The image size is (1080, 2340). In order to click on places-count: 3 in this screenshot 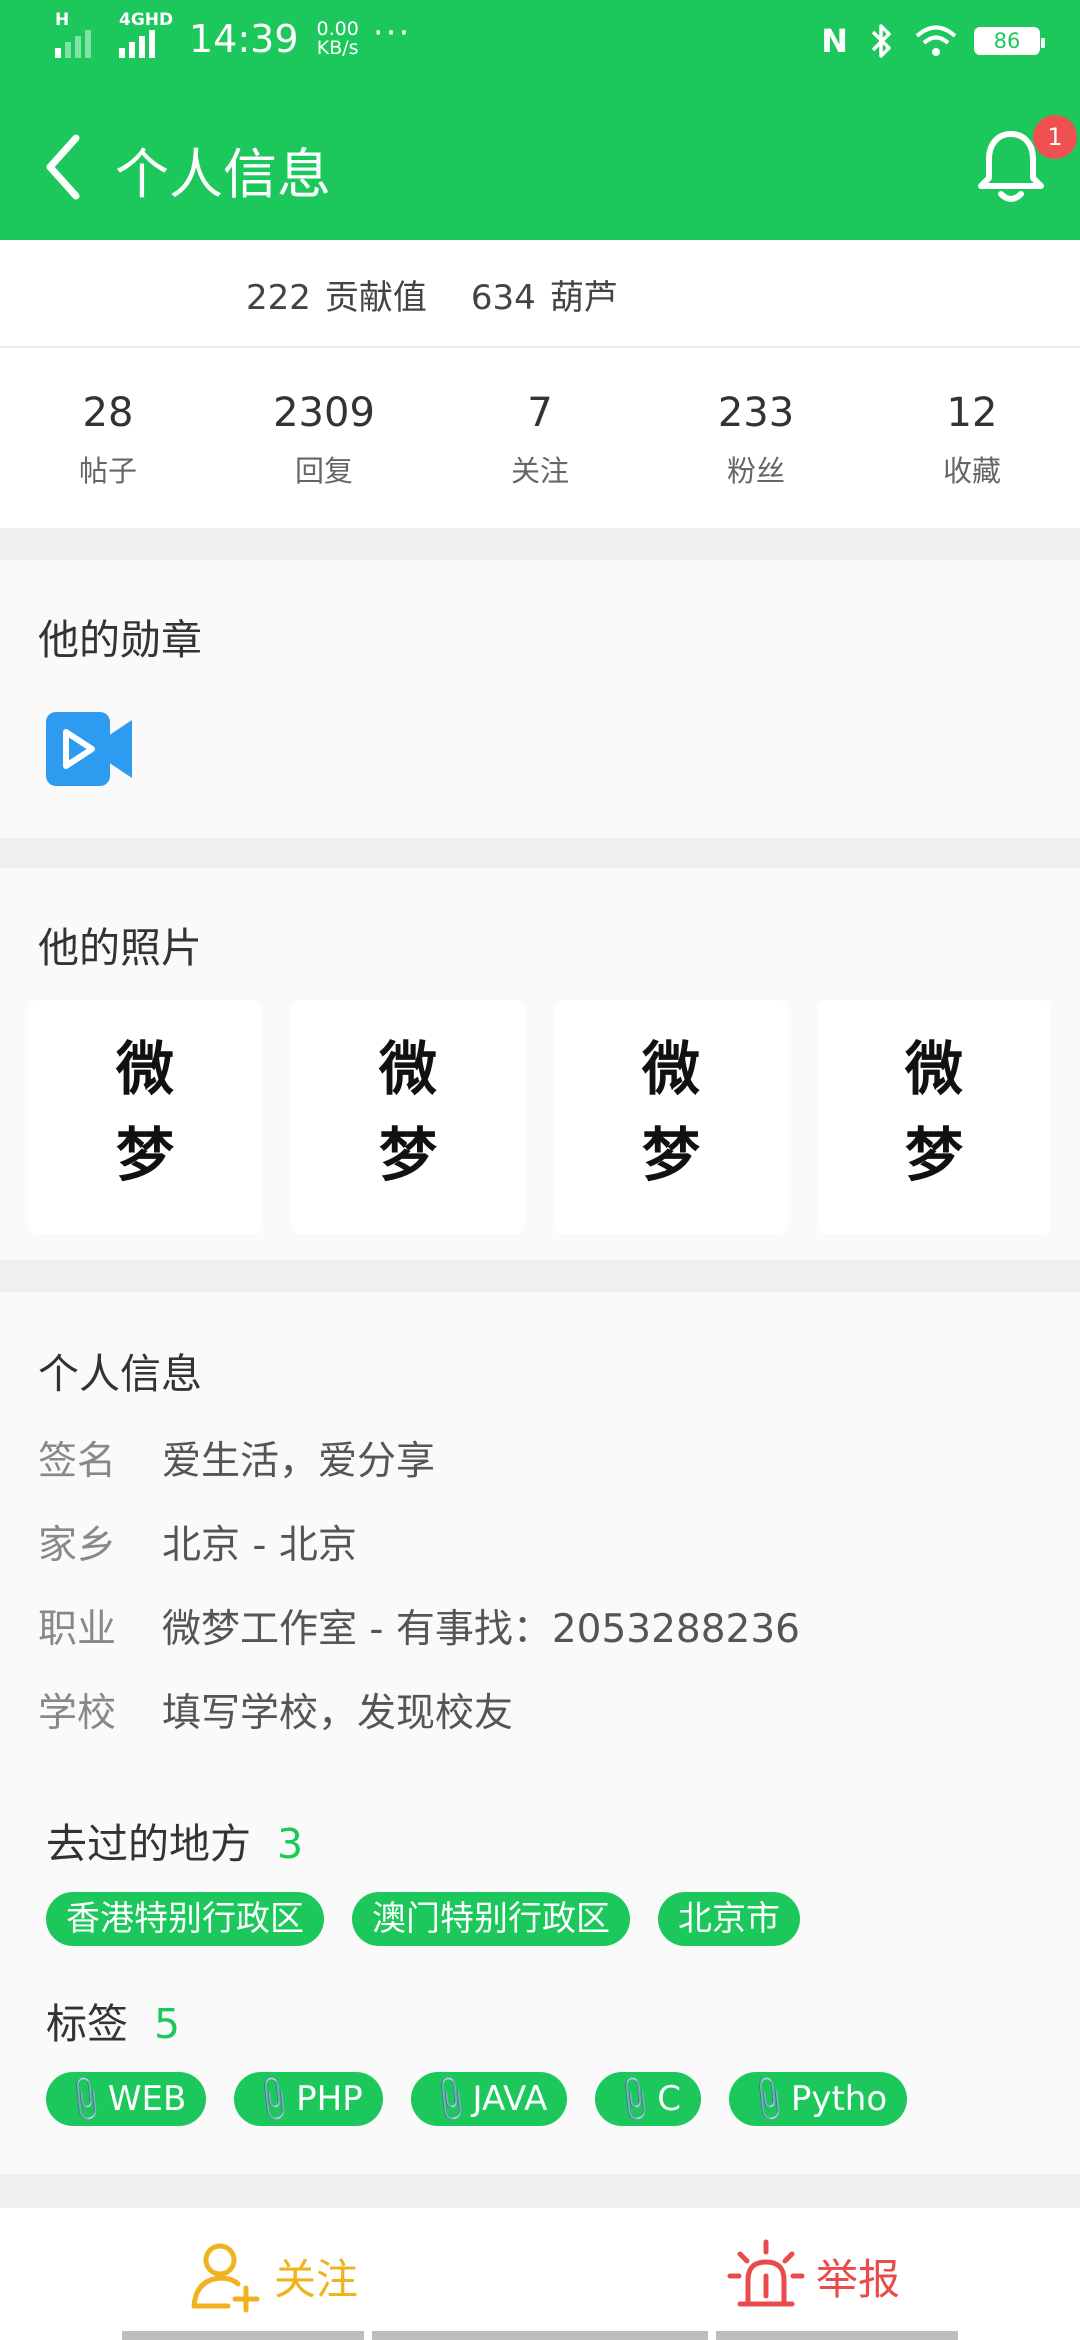, I will do `click(290, 1844)`.